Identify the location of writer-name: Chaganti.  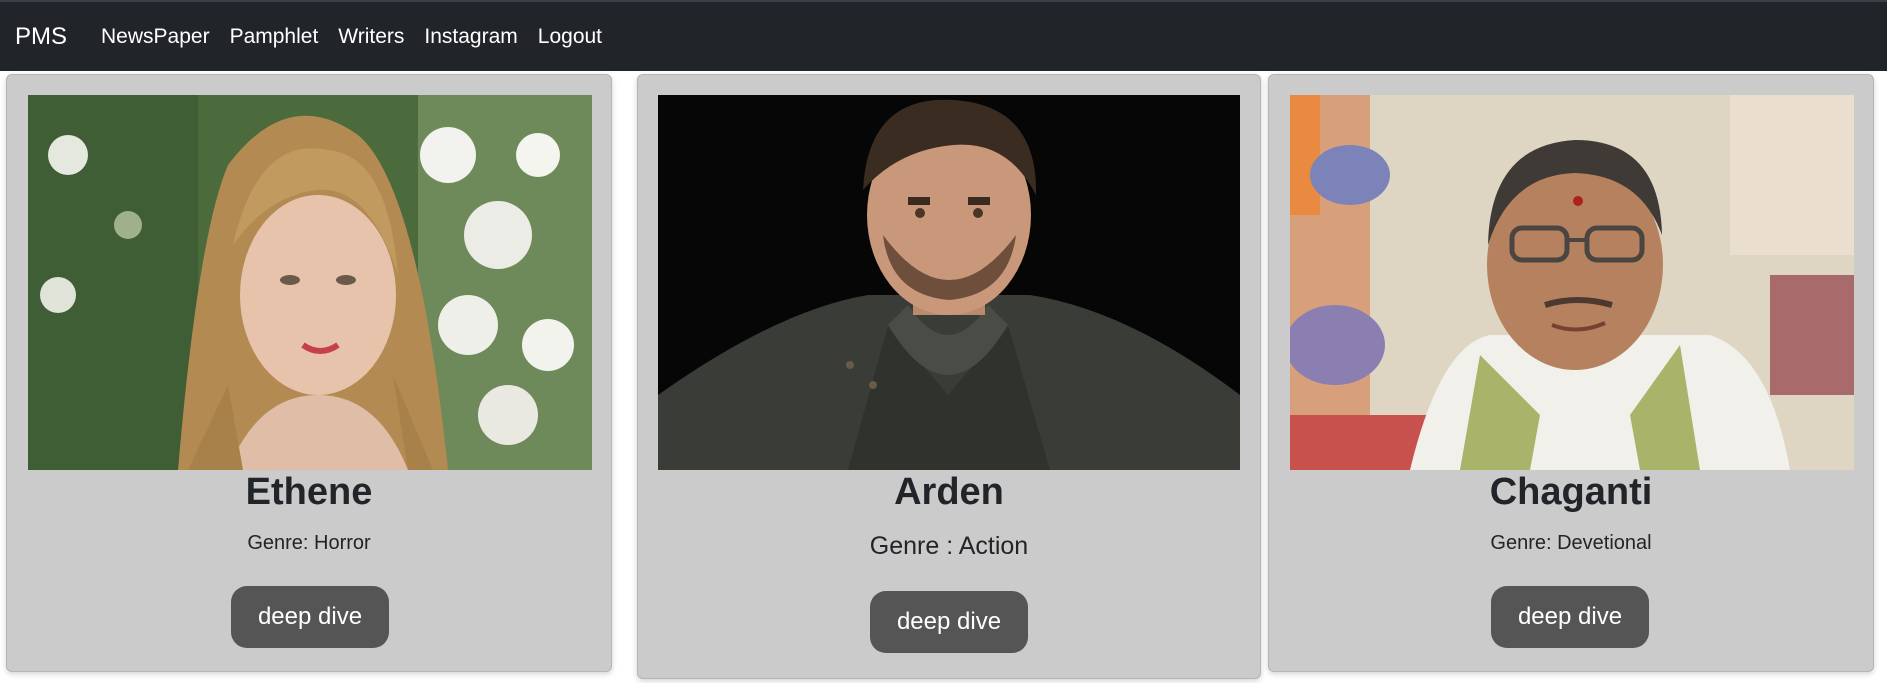
(1571, 492).